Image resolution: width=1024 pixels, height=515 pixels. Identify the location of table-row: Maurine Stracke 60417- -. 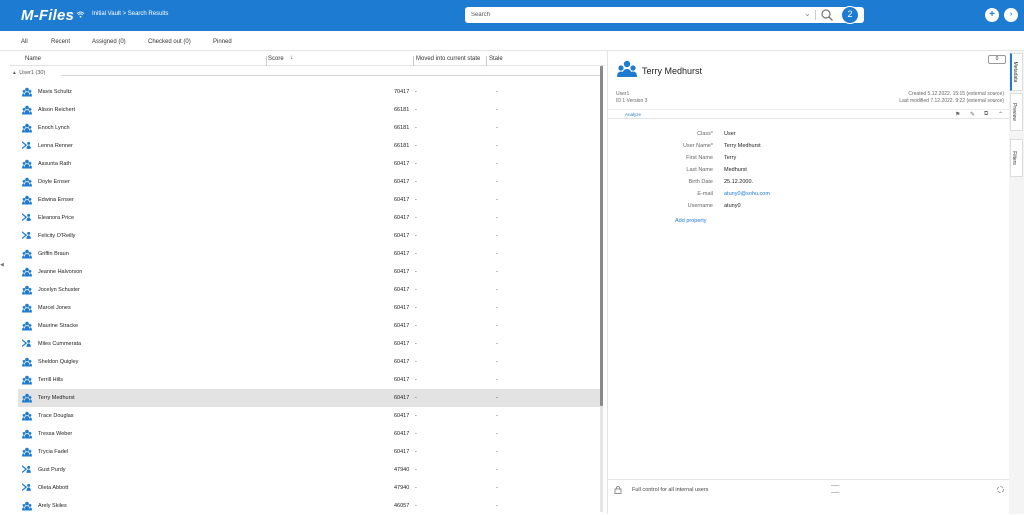
(309, 326).